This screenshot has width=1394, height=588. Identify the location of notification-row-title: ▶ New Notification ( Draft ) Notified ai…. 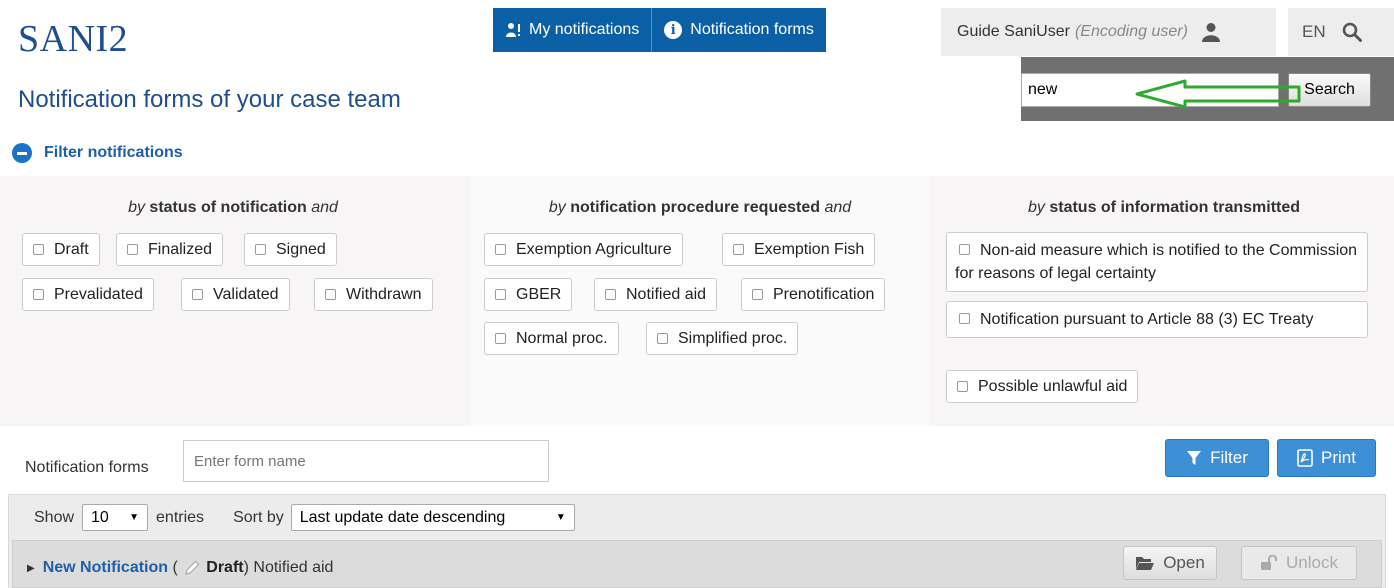
(180, 568).